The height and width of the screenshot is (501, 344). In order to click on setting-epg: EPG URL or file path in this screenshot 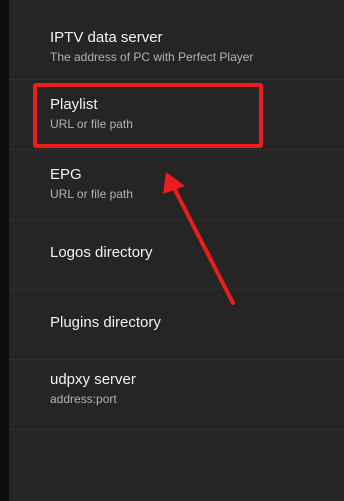, I will do `click(176, 185)`.